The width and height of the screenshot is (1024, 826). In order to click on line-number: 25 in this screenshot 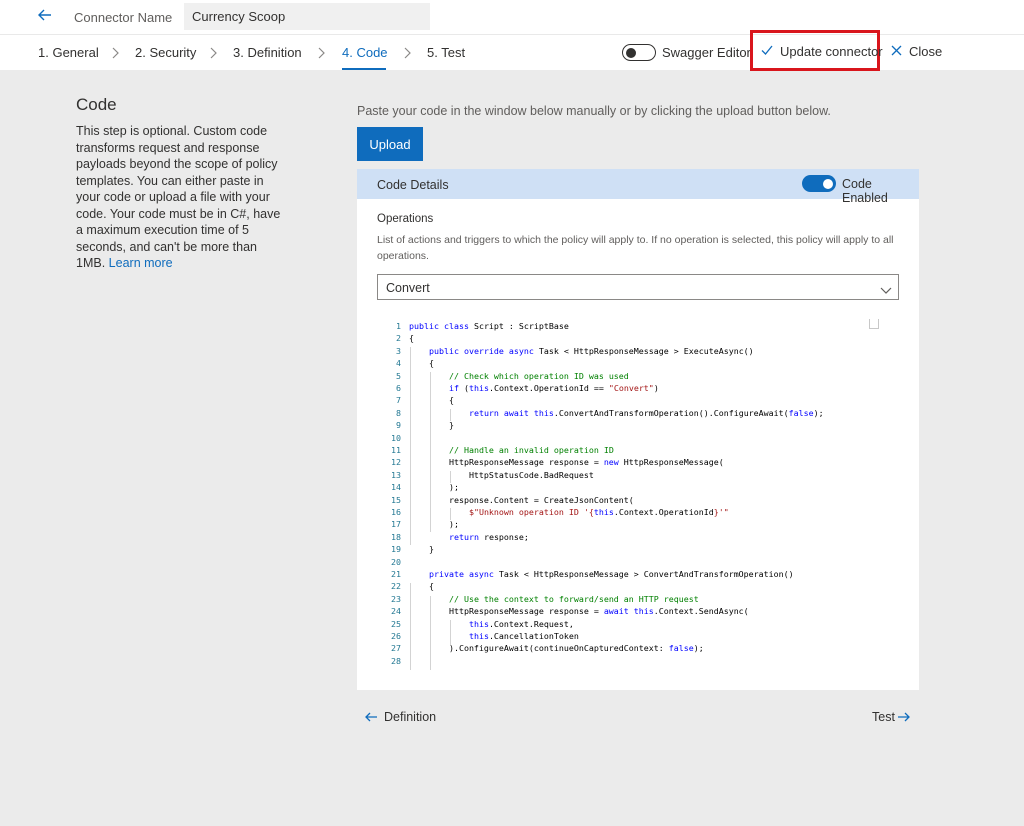, I will do `click(396, 623)`.